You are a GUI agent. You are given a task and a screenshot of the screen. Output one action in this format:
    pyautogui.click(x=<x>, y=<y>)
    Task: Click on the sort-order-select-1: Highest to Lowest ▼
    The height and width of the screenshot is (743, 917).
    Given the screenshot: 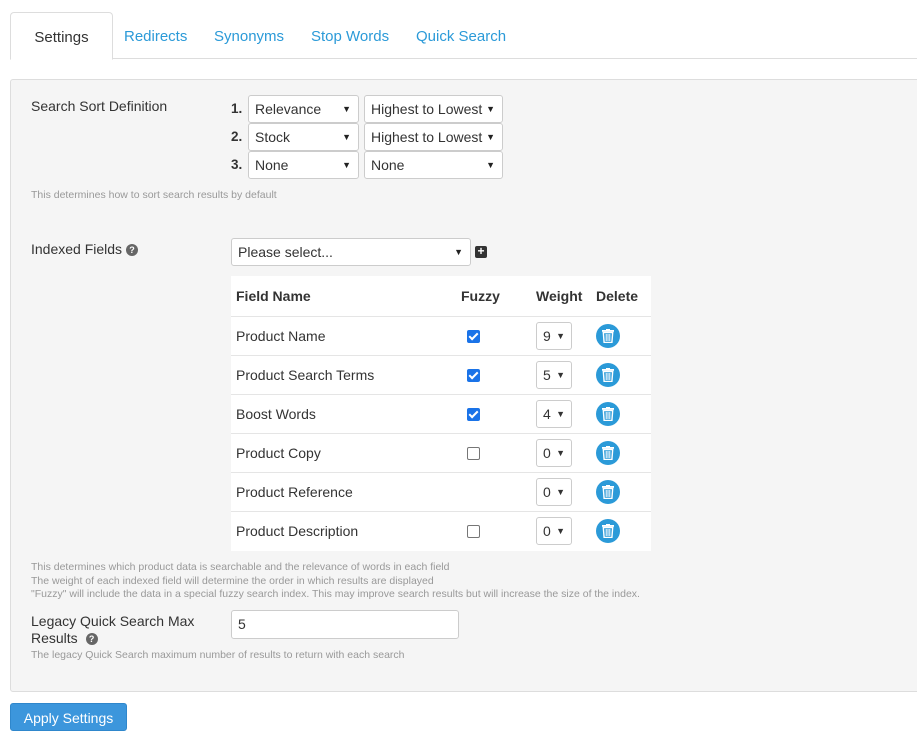 What is the action you would take?
    pyautogui.click(x=433, y=109)
    